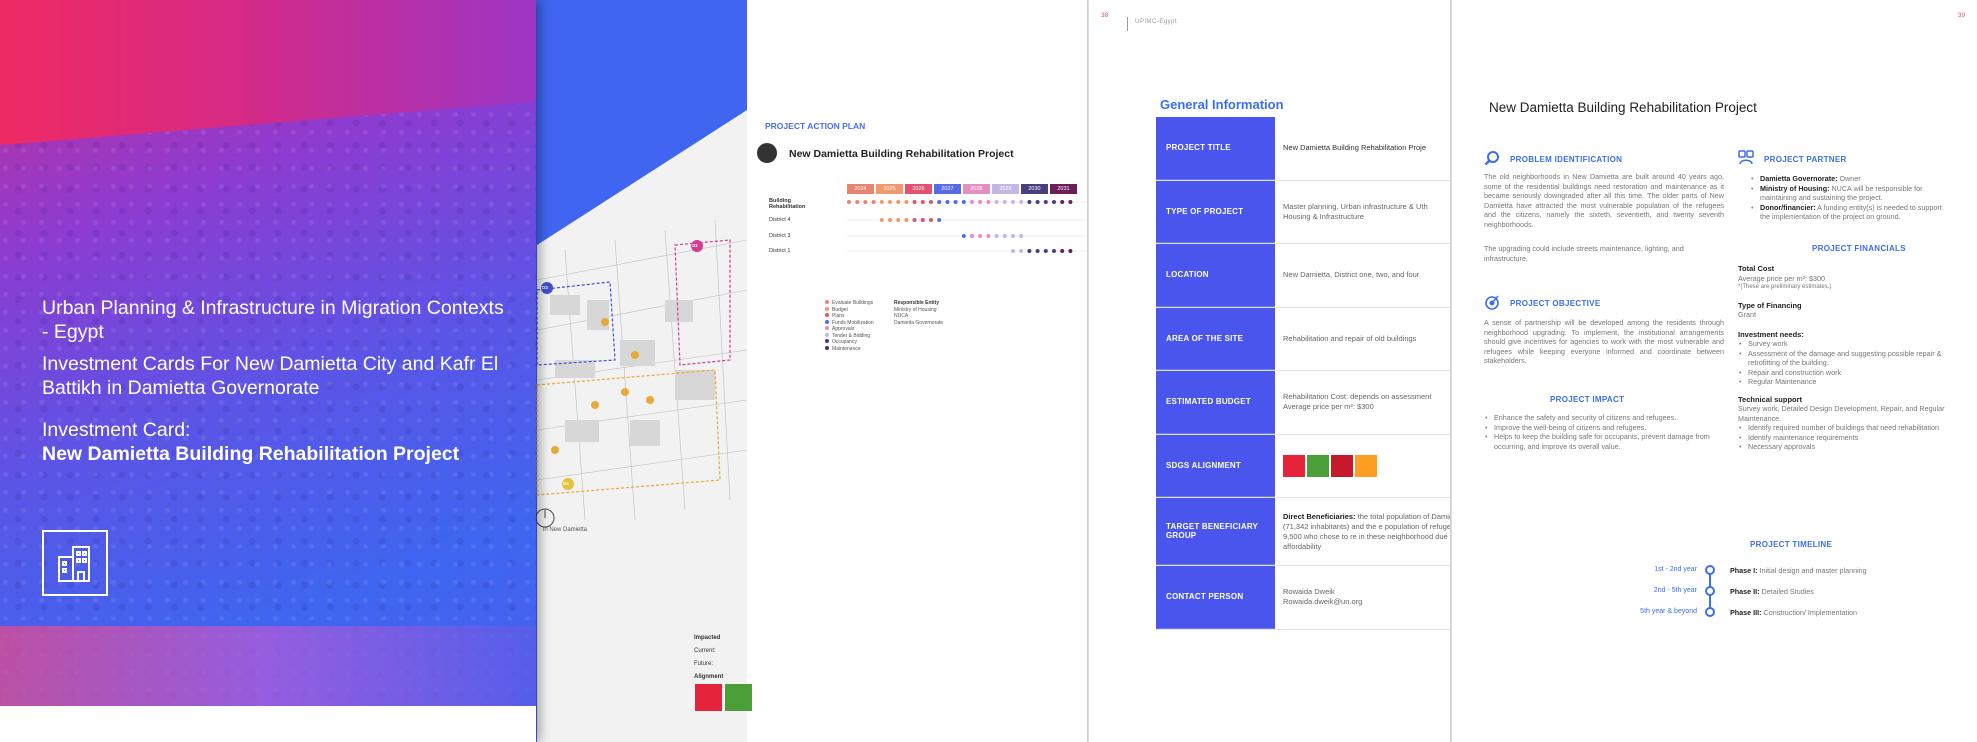 Image resolution: width=1977 pixels, height=742 pixels. Describe the element at coordinates (1330, 465) in the screenshot. I see `sdg-icons` at that location.